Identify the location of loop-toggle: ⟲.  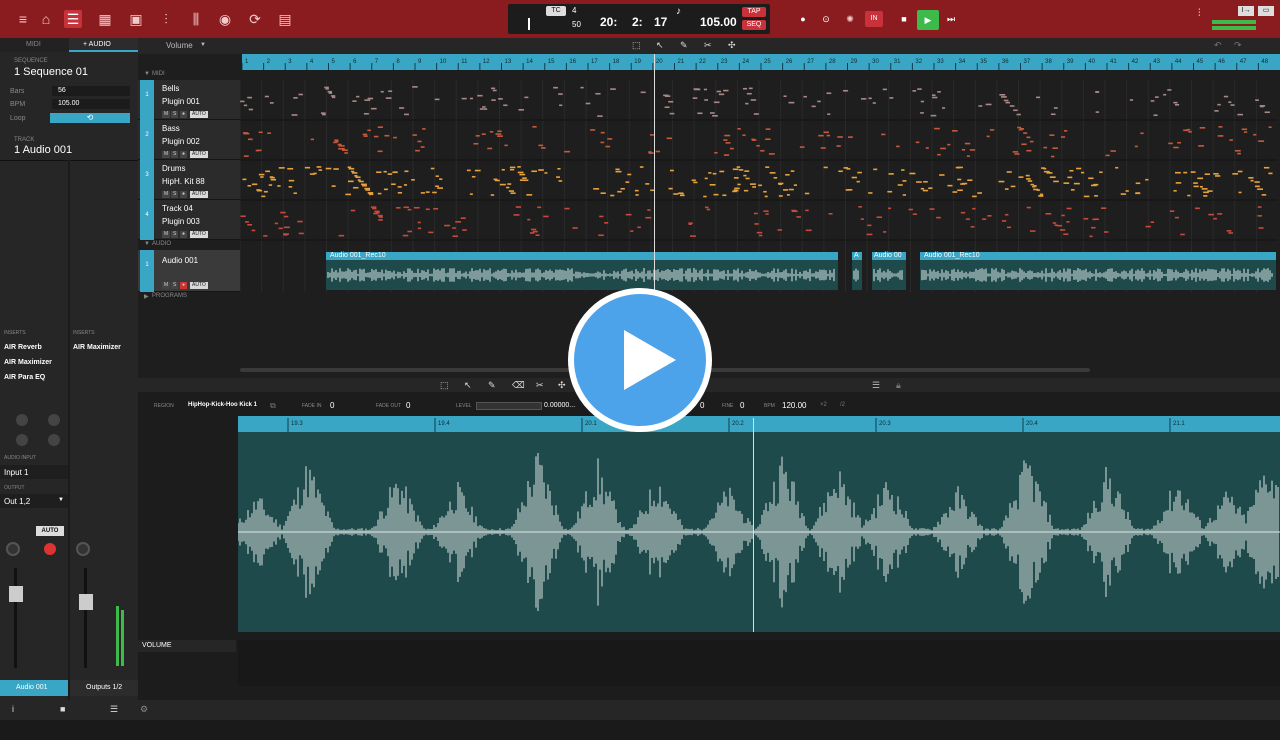
(90, 118).